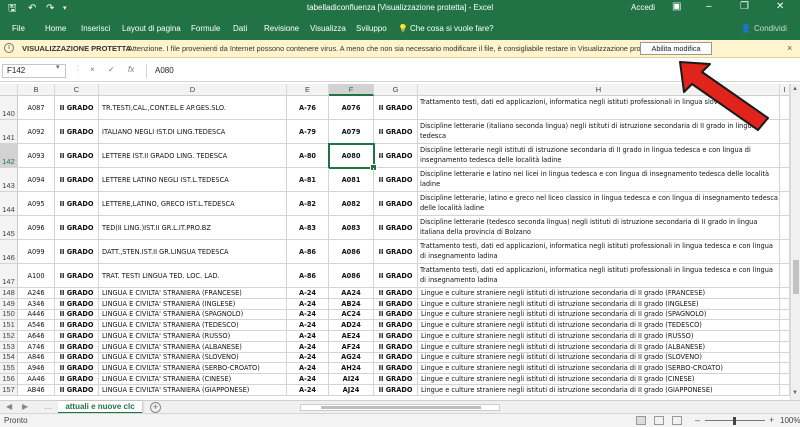 This screenshot has width=800, height=427. I want to click on cell-f: AJ24, so click(351, 389).